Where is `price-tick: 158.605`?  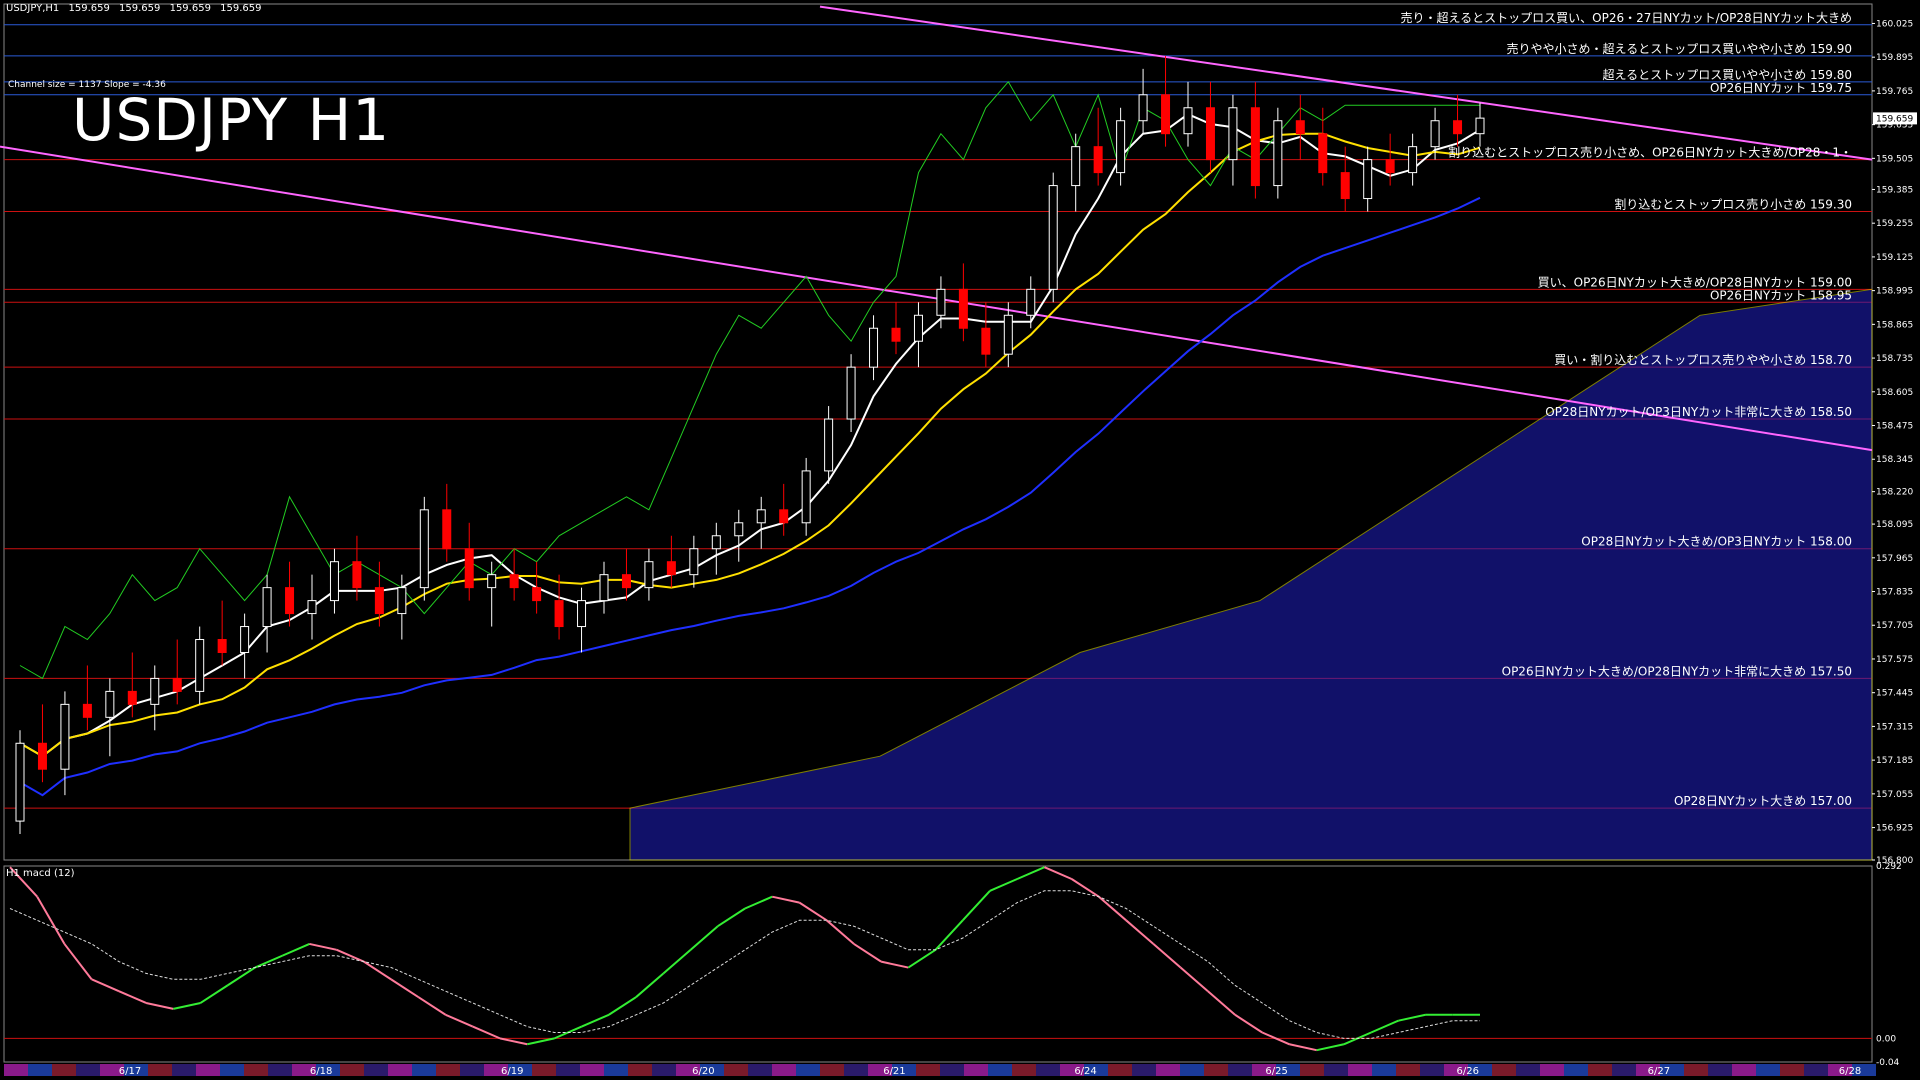
price-tick: 158.605 is located at coordinates (1894, 393).